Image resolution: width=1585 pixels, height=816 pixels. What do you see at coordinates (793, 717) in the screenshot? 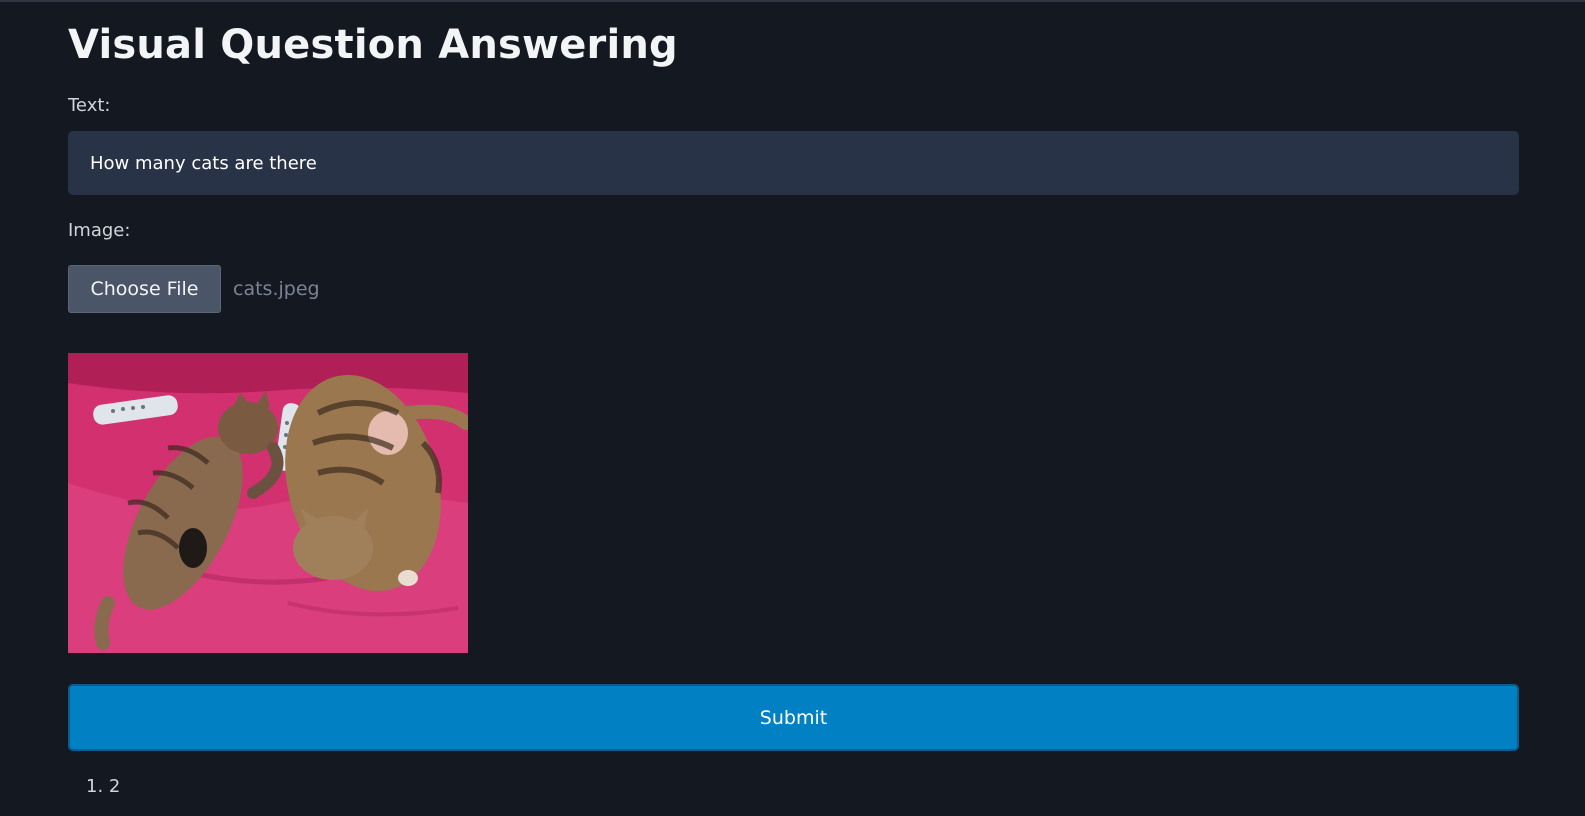
I see `submit-button: Submit` at bounding box center [793, 717].